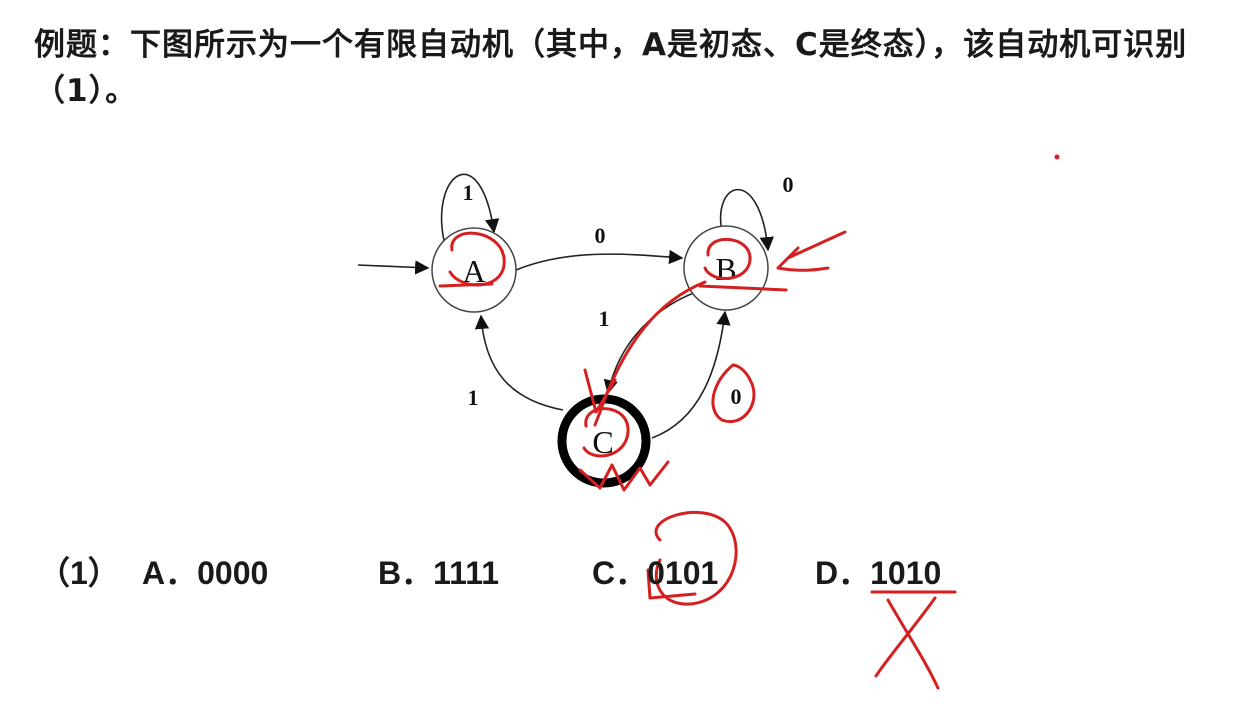 This screenshot has width=1249, height=713. Describe the element at coordinates (233, 573) in the screenshot. I see `option-a-value: 0000` at that location.